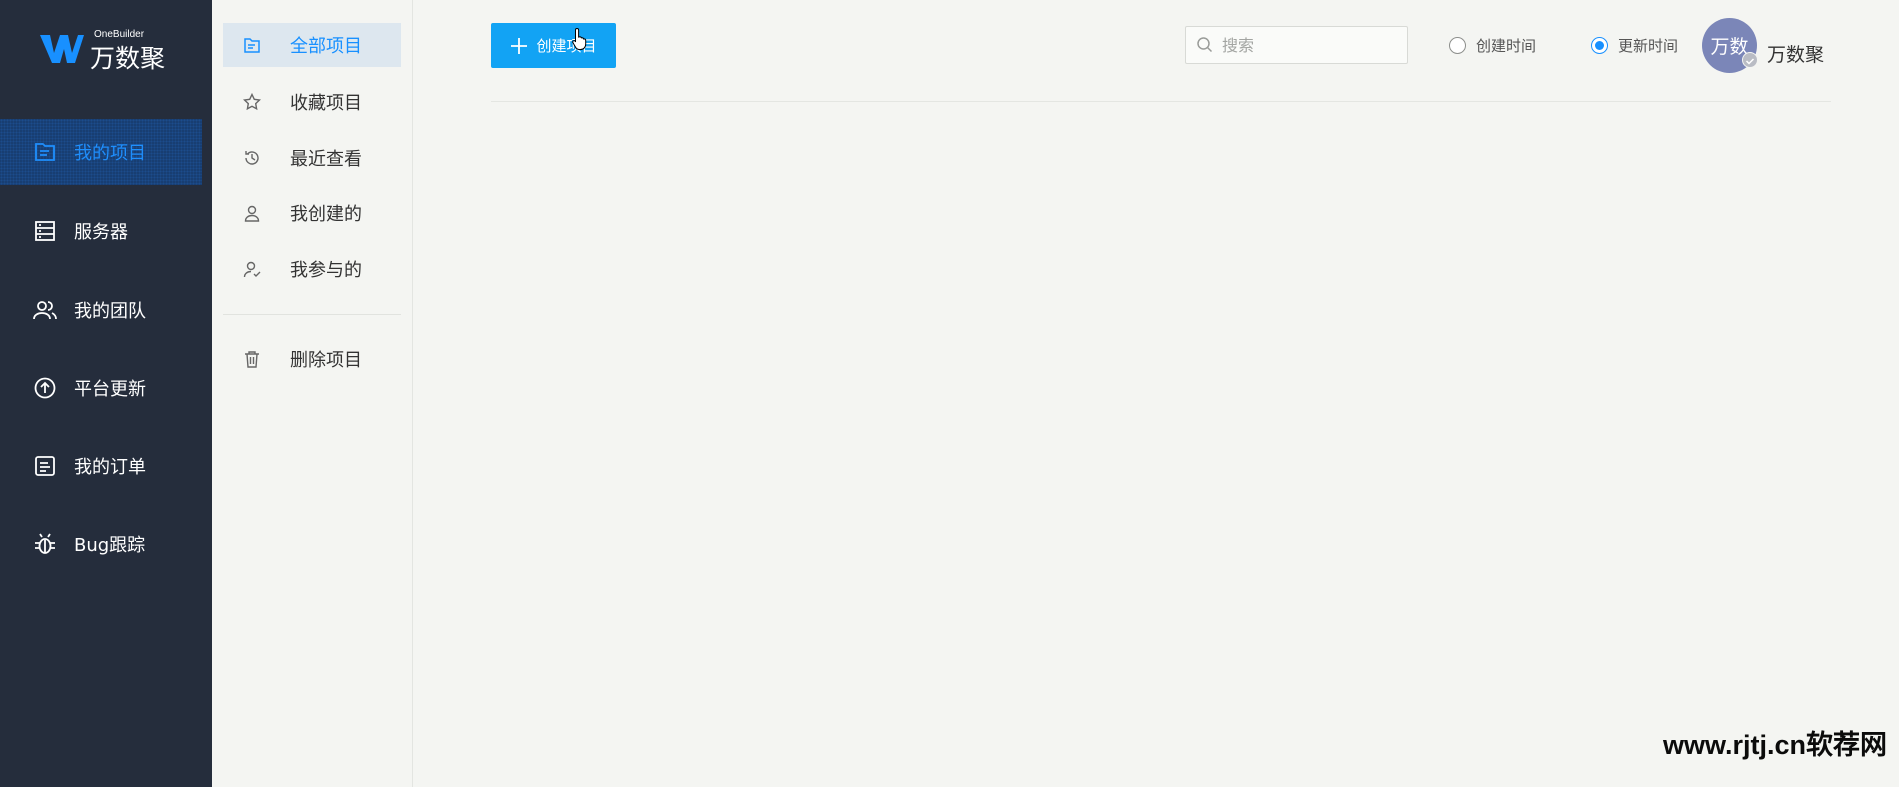 Image resolution: width=1899 pixels, height=787 pixels. I want to click on sidebar-item-team: 我的团队, so click(101, 310).